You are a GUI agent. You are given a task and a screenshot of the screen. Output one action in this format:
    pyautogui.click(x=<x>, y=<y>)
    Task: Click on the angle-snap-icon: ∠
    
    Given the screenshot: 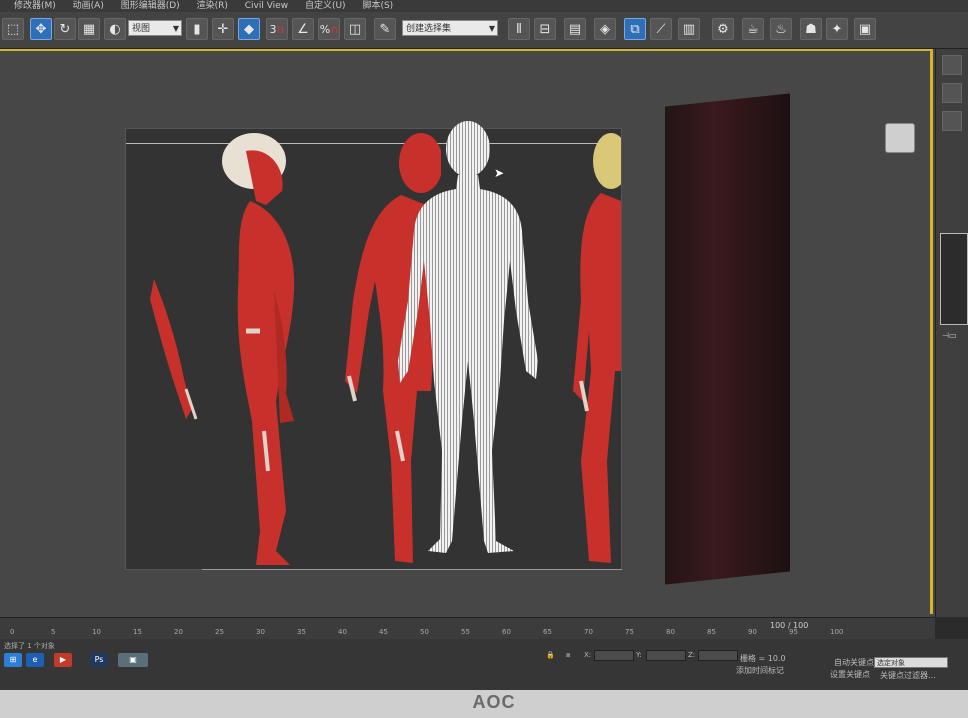 What is the action you would take?
    pyautogui.click(x=303, y=29)
    